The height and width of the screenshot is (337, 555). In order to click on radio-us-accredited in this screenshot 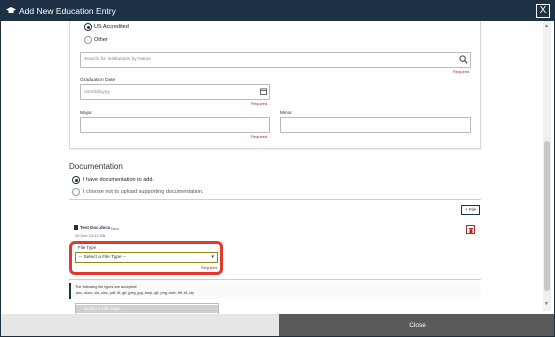, I will do `click(88, 27)`.